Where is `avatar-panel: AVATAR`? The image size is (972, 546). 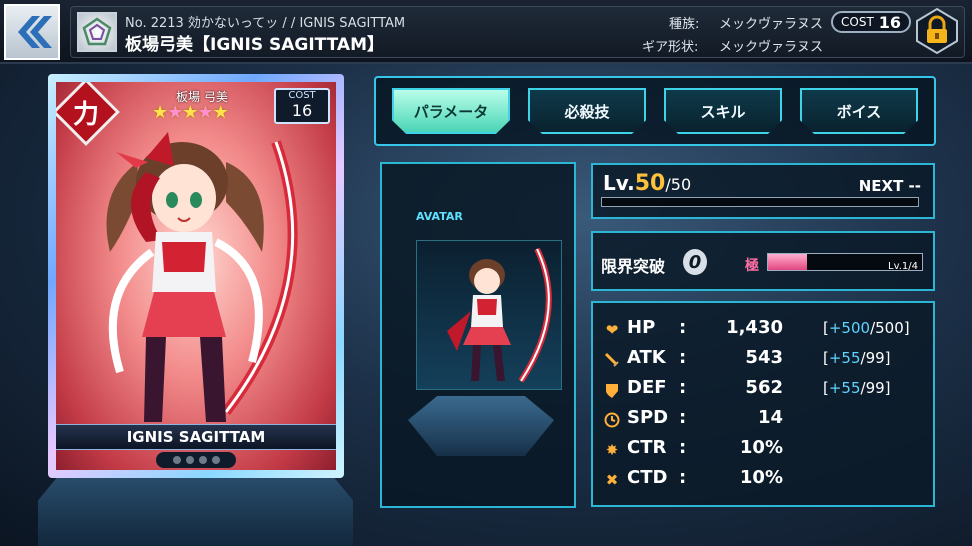
avatar-panel: AVATAR is located at coordinates (478, 335).